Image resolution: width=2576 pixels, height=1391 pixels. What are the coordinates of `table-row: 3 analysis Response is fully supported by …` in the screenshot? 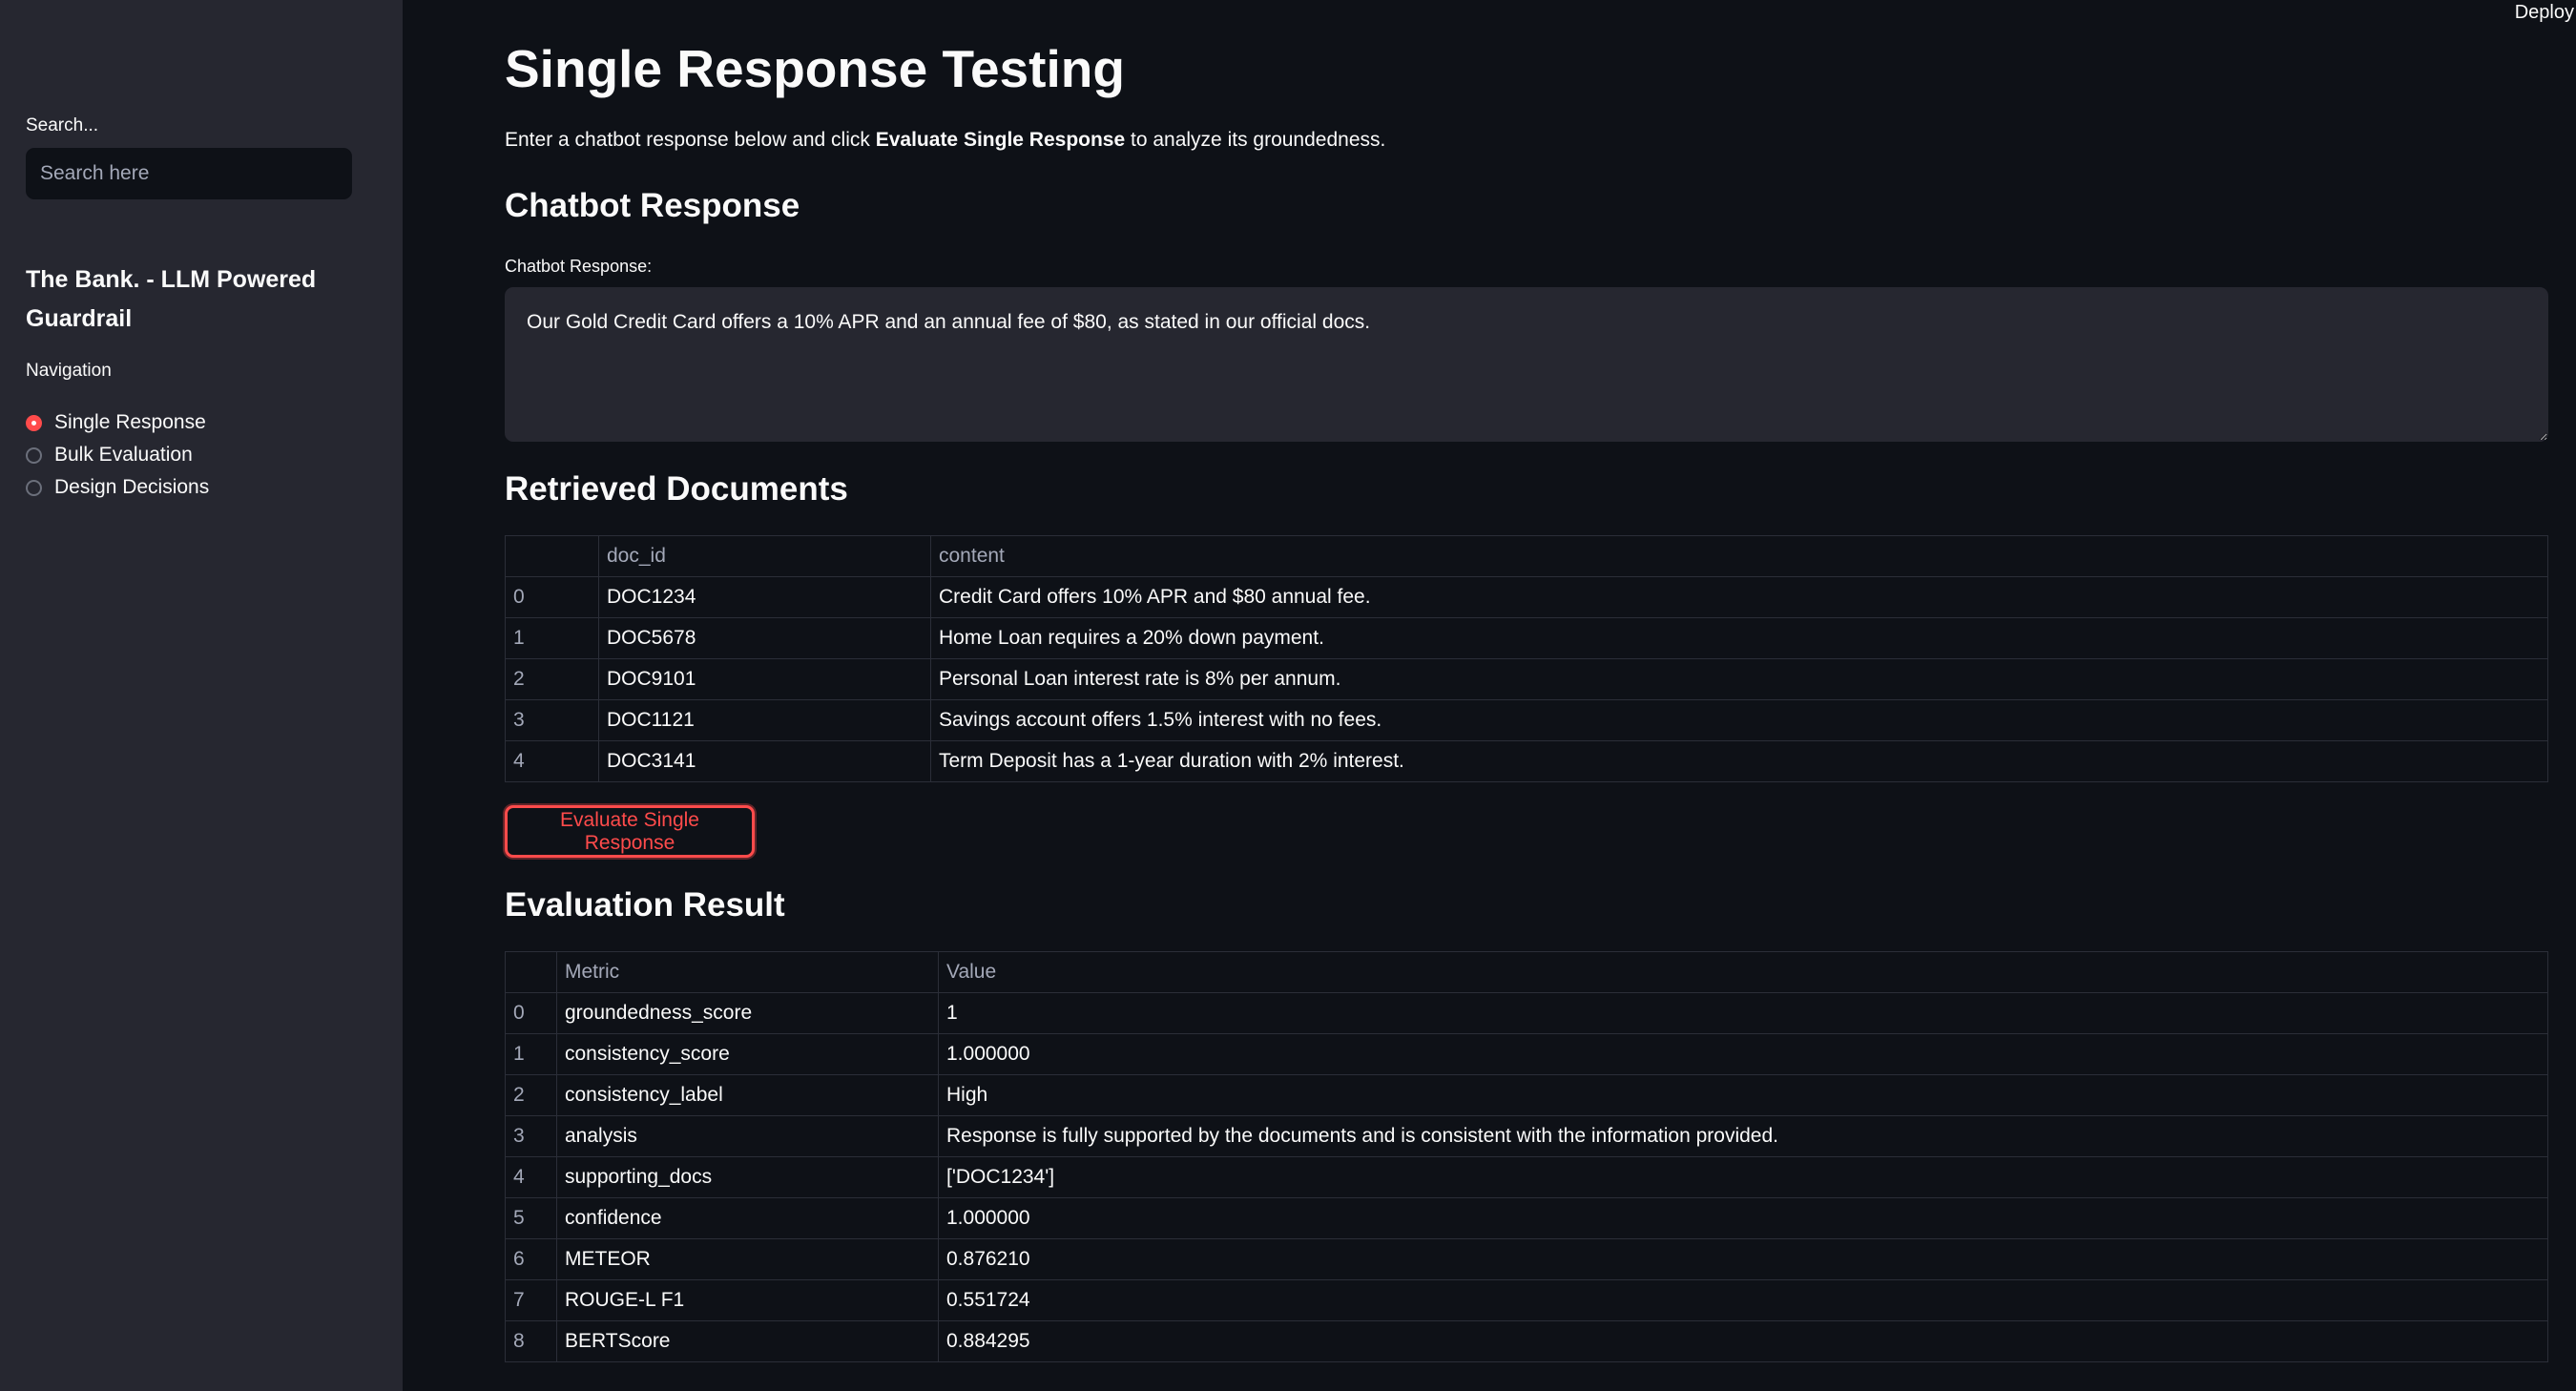 It's located at (1526, 1136).